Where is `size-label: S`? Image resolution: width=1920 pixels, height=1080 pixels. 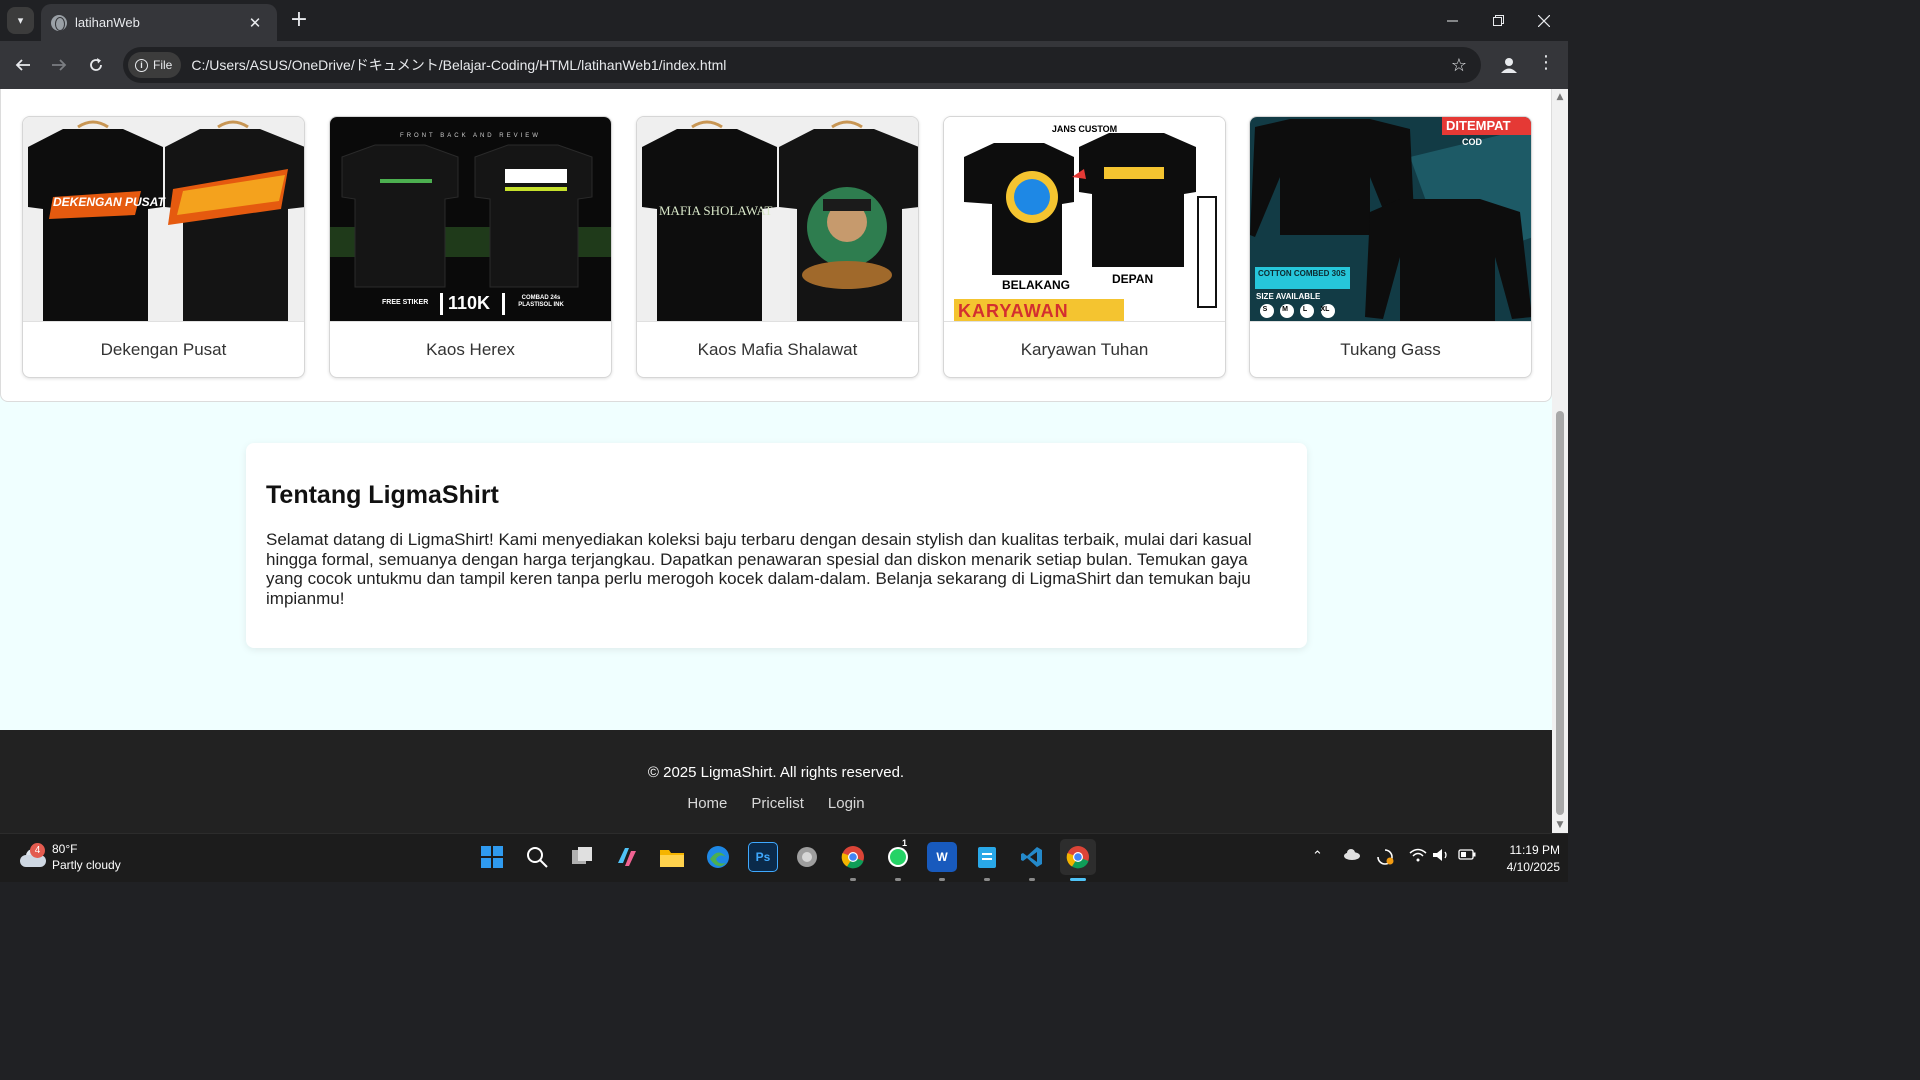 size-label: S is located at coordinates (1265, 309).